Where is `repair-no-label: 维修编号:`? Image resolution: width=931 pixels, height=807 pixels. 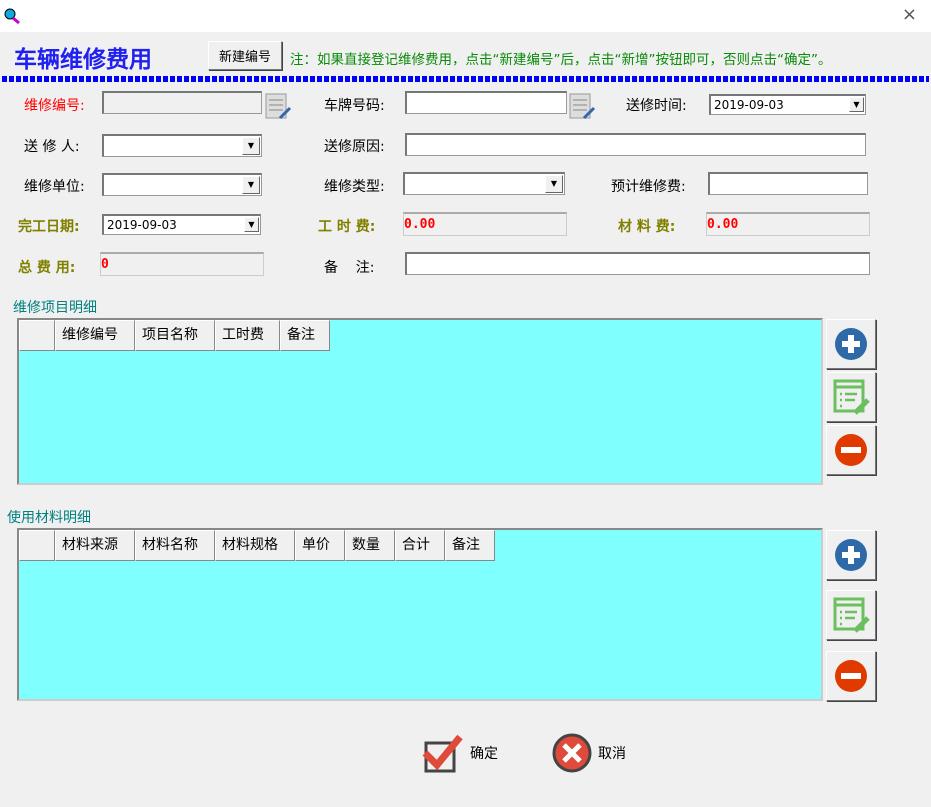
repair-no-label: 维修编号: is located at coordinates (54, 106).